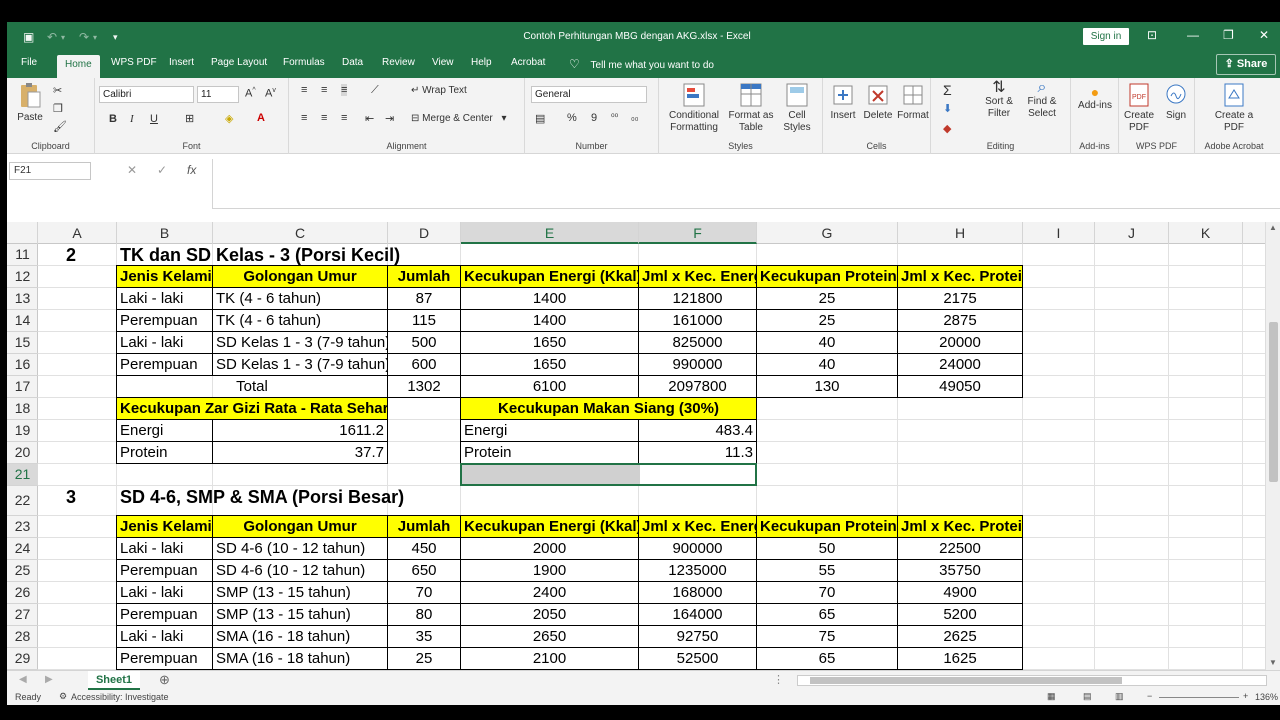 Image resolution: width=1280 pixels, height=720 pixels. What do you see at coordinates (424, 614) in the screenshot?
I see `table-cell: 80` at bounding box center [424, 614].